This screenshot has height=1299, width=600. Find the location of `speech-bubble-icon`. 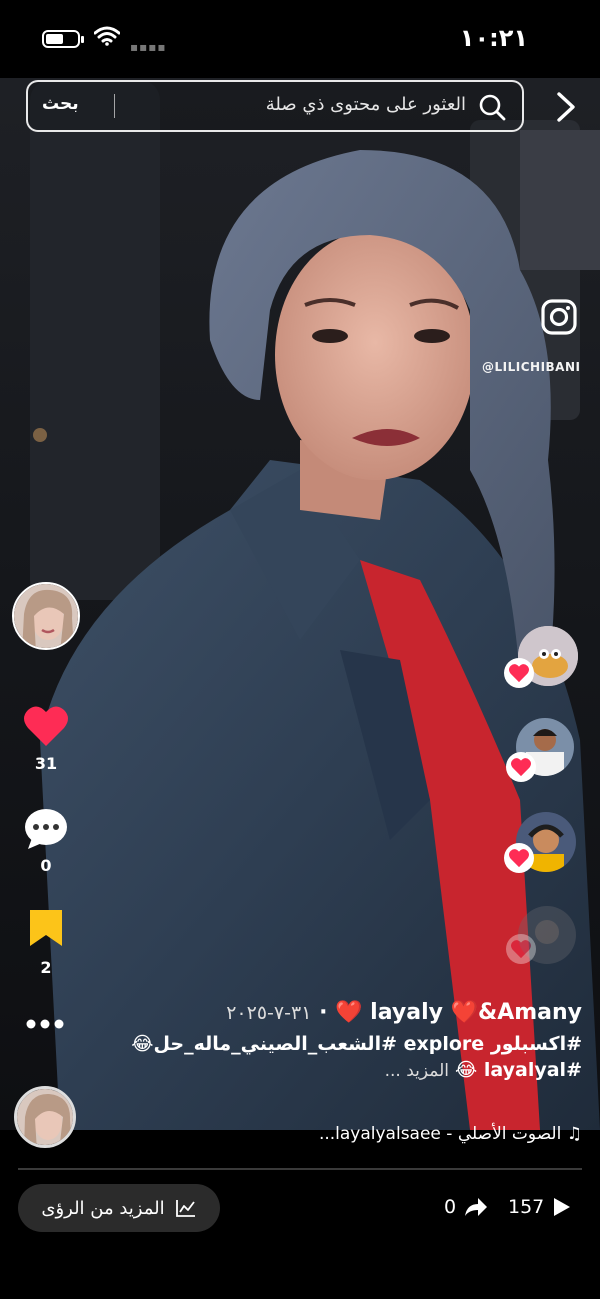

speech-bubble-icon is located at coordinates (46, 829).